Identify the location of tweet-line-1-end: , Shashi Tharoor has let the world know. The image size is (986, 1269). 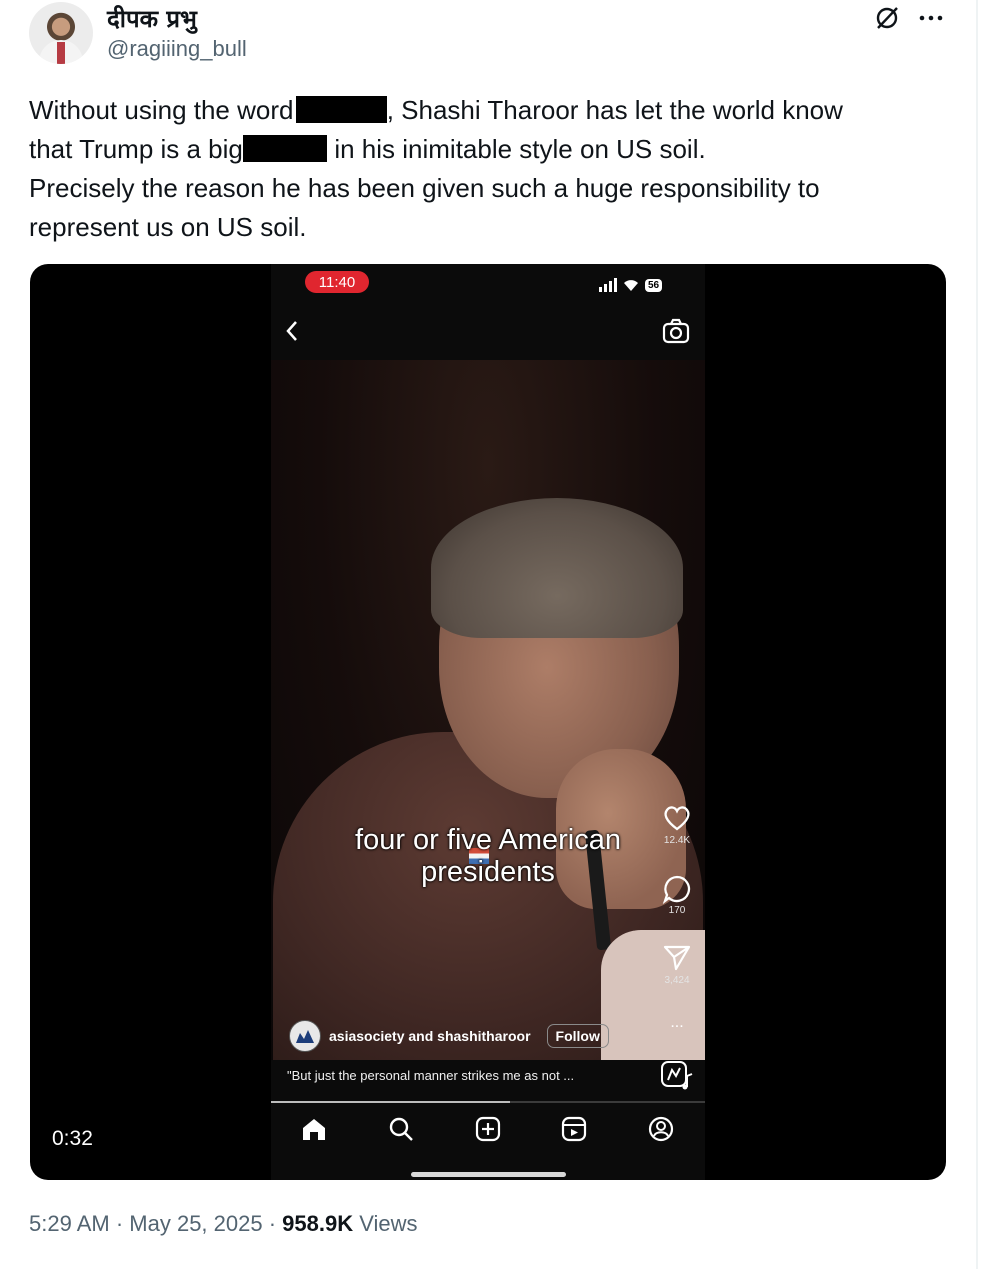
(614, 110).